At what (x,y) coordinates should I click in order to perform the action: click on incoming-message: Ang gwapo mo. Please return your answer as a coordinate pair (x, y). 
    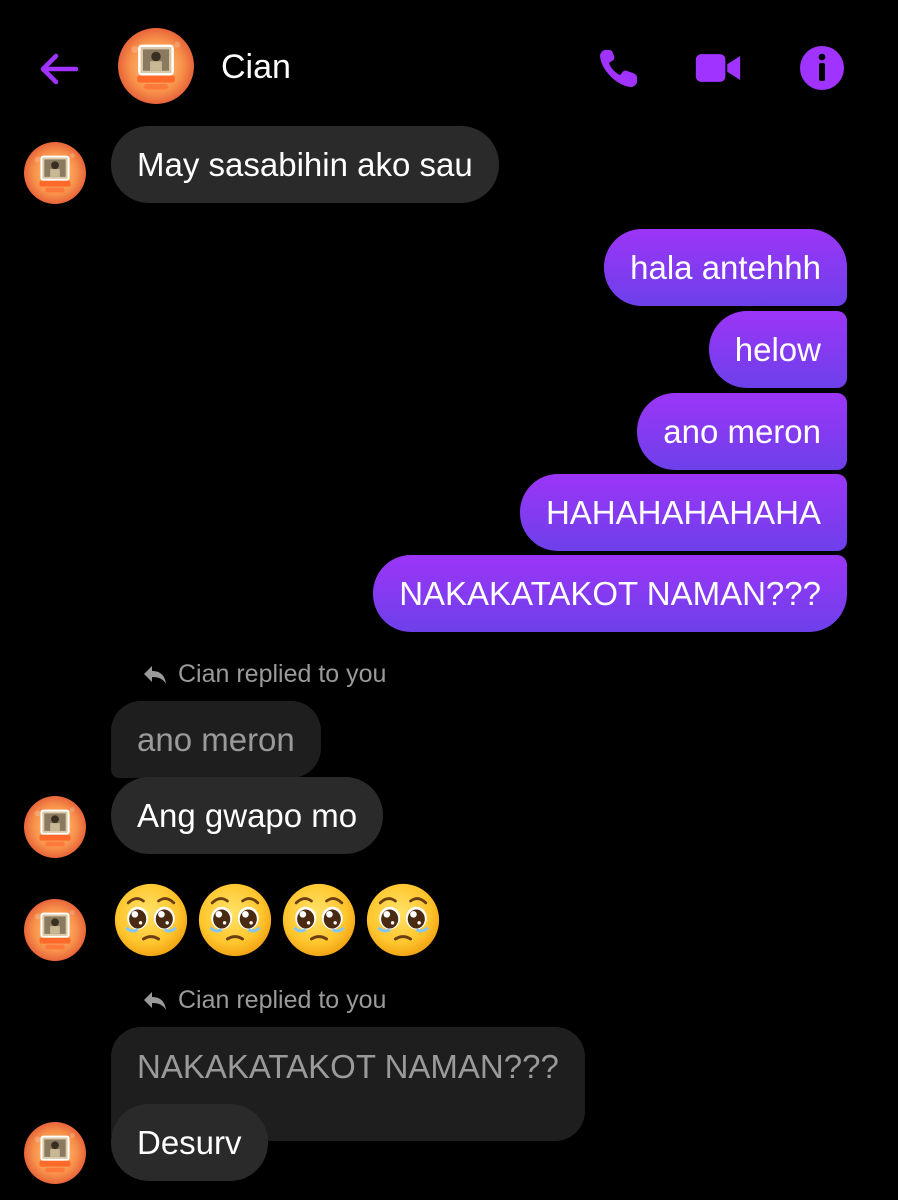
    Looking at the image, I should click on (247, 815).